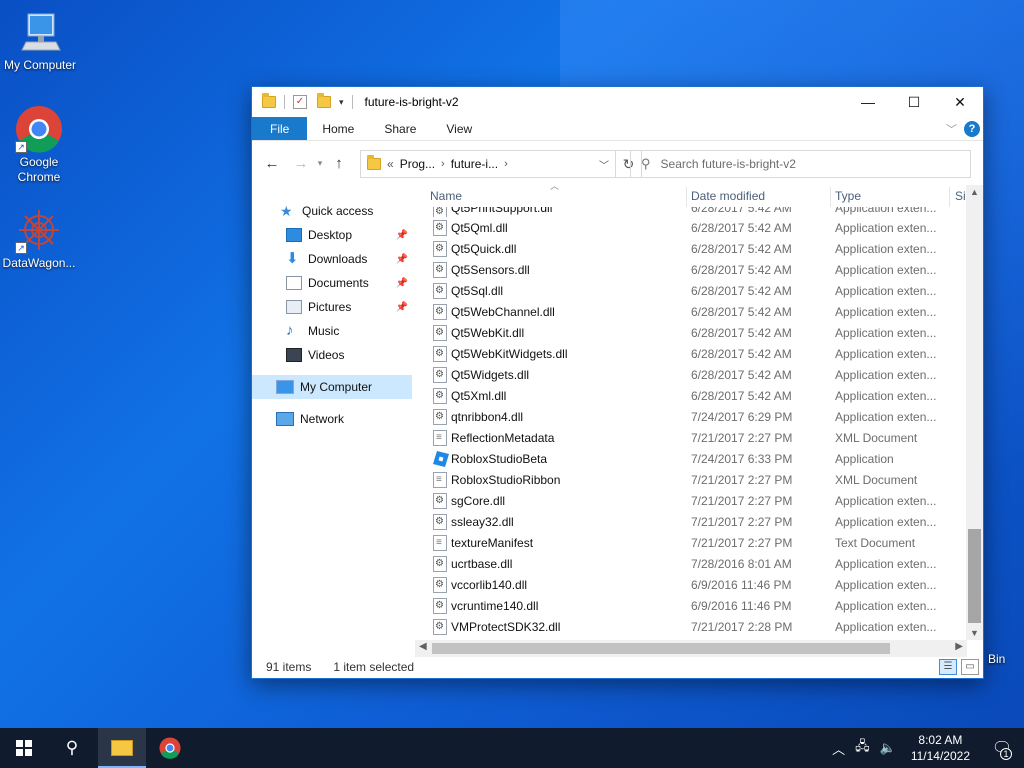  What do you see at coordinates (322, 419) in the screenshot?
I see `nav-label: Network` at bounding box center [322, 419].